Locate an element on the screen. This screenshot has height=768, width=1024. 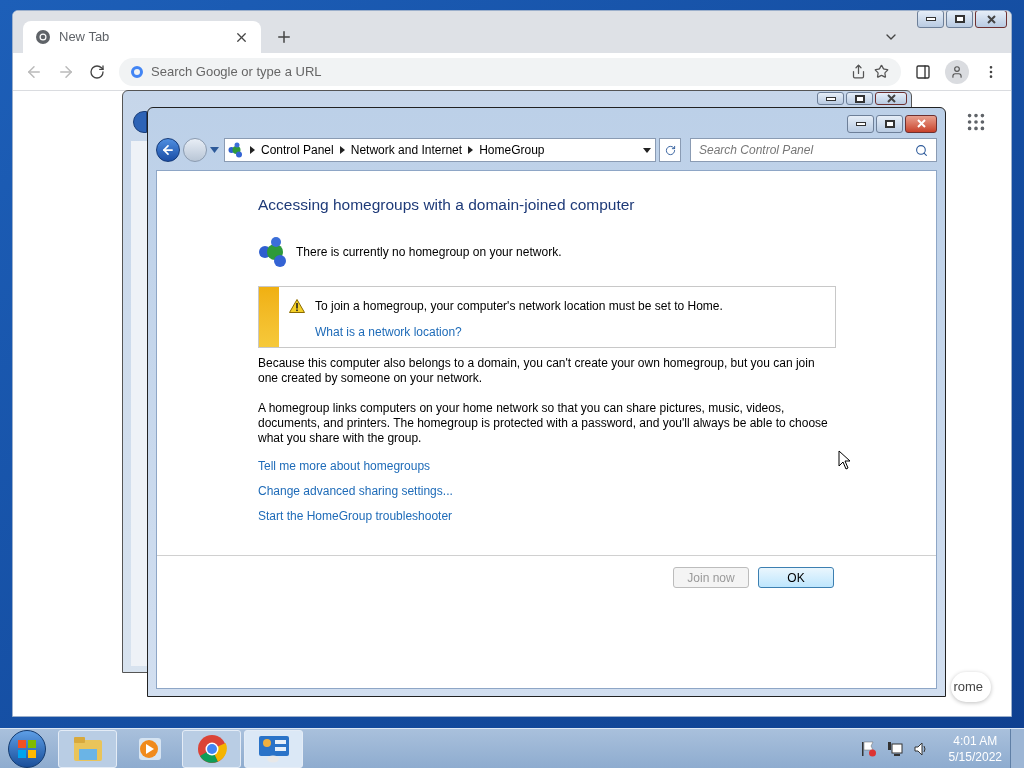
control-panel-icon is located at coordinates (273, 748).